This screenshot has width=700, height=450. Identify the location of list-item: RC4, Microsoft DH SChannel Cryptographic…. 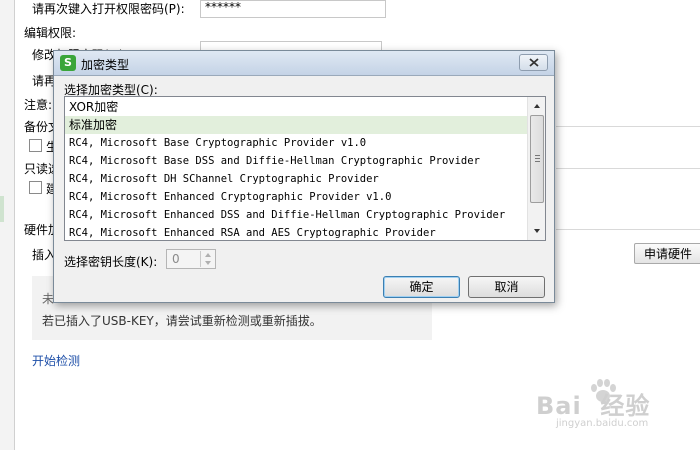
(296, 179).